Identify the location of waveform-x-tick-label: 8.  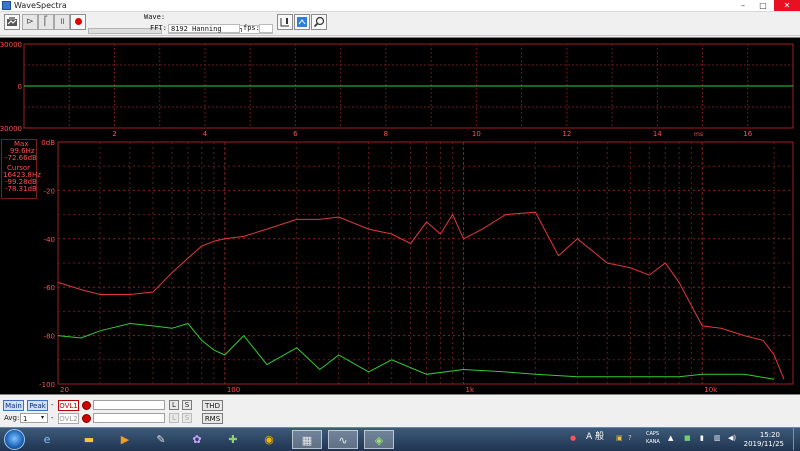
(386, 134).